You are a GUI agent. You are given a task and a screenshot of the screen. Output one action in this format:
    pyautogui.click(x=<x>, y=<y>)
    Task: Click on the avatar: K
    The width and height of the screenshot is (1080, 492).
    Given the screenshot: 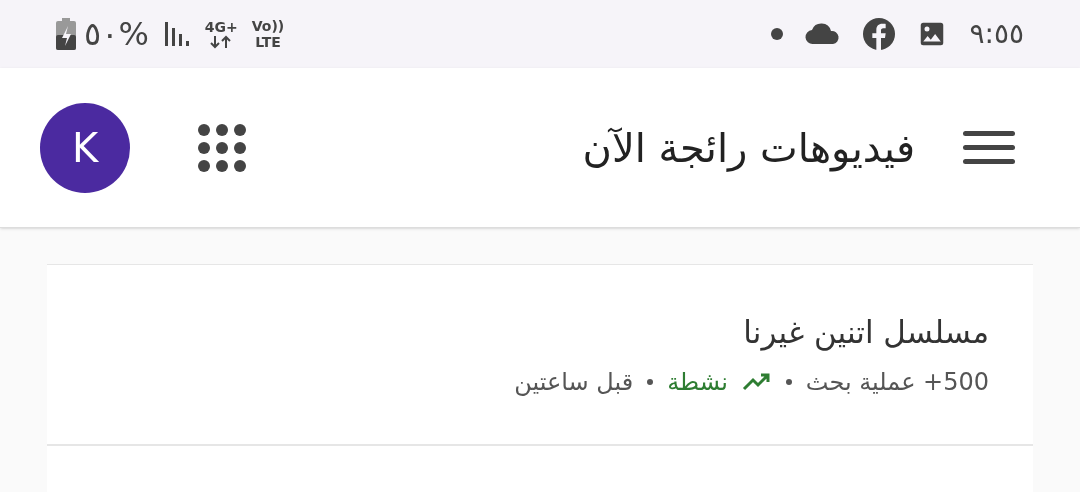 What is the action you would take?
    pyautogui.click(x=85, y=147)
    